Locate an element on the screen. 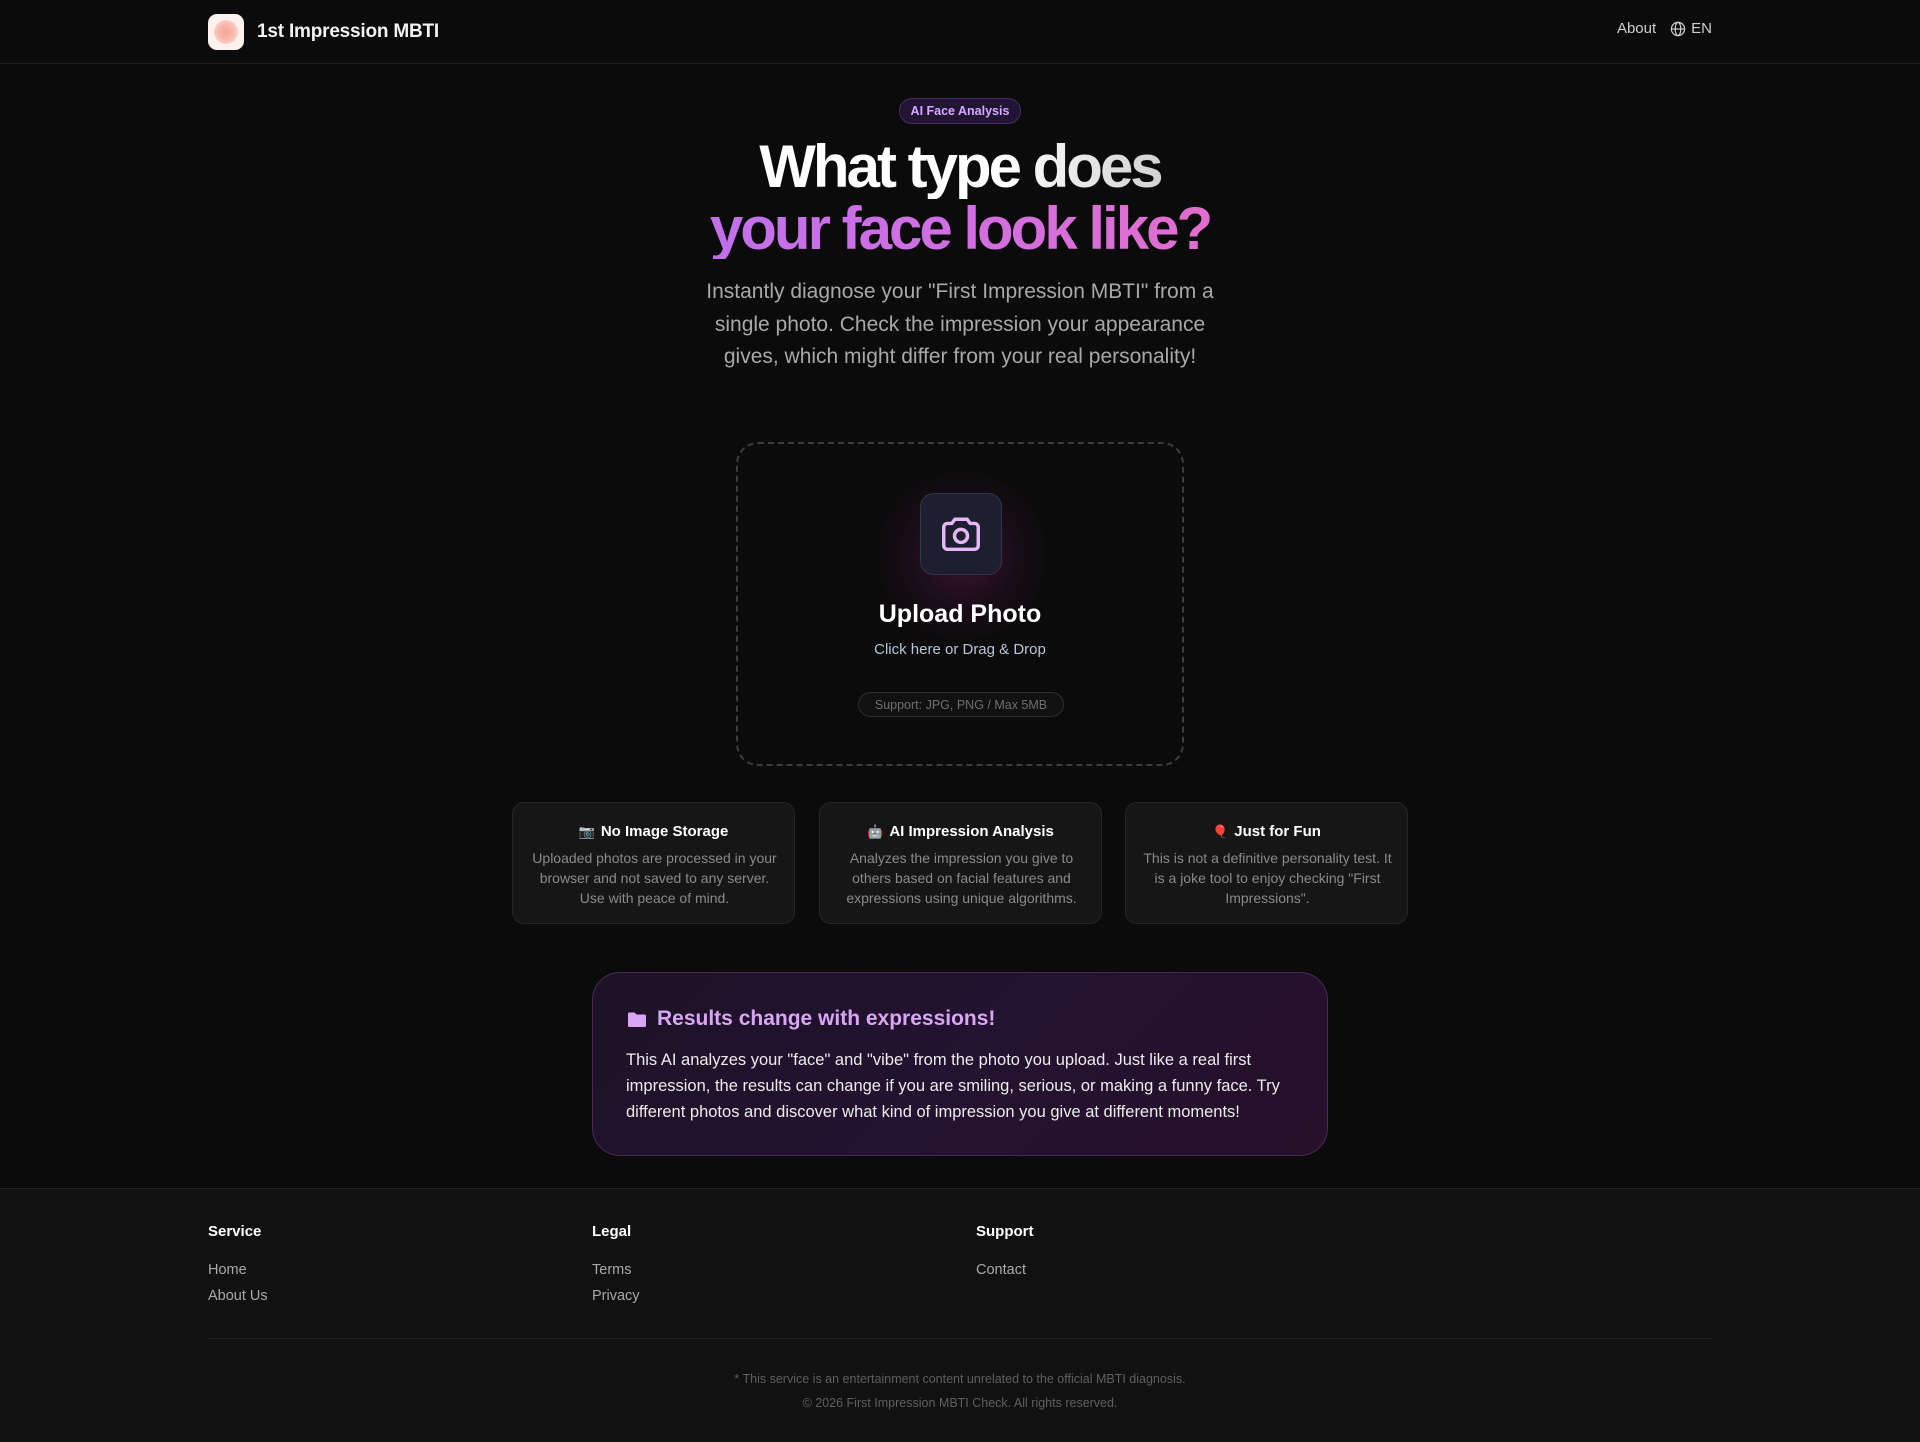 This screenshot has height=1442, width=1920. folder-icon is located at coordinates (637, 1019).